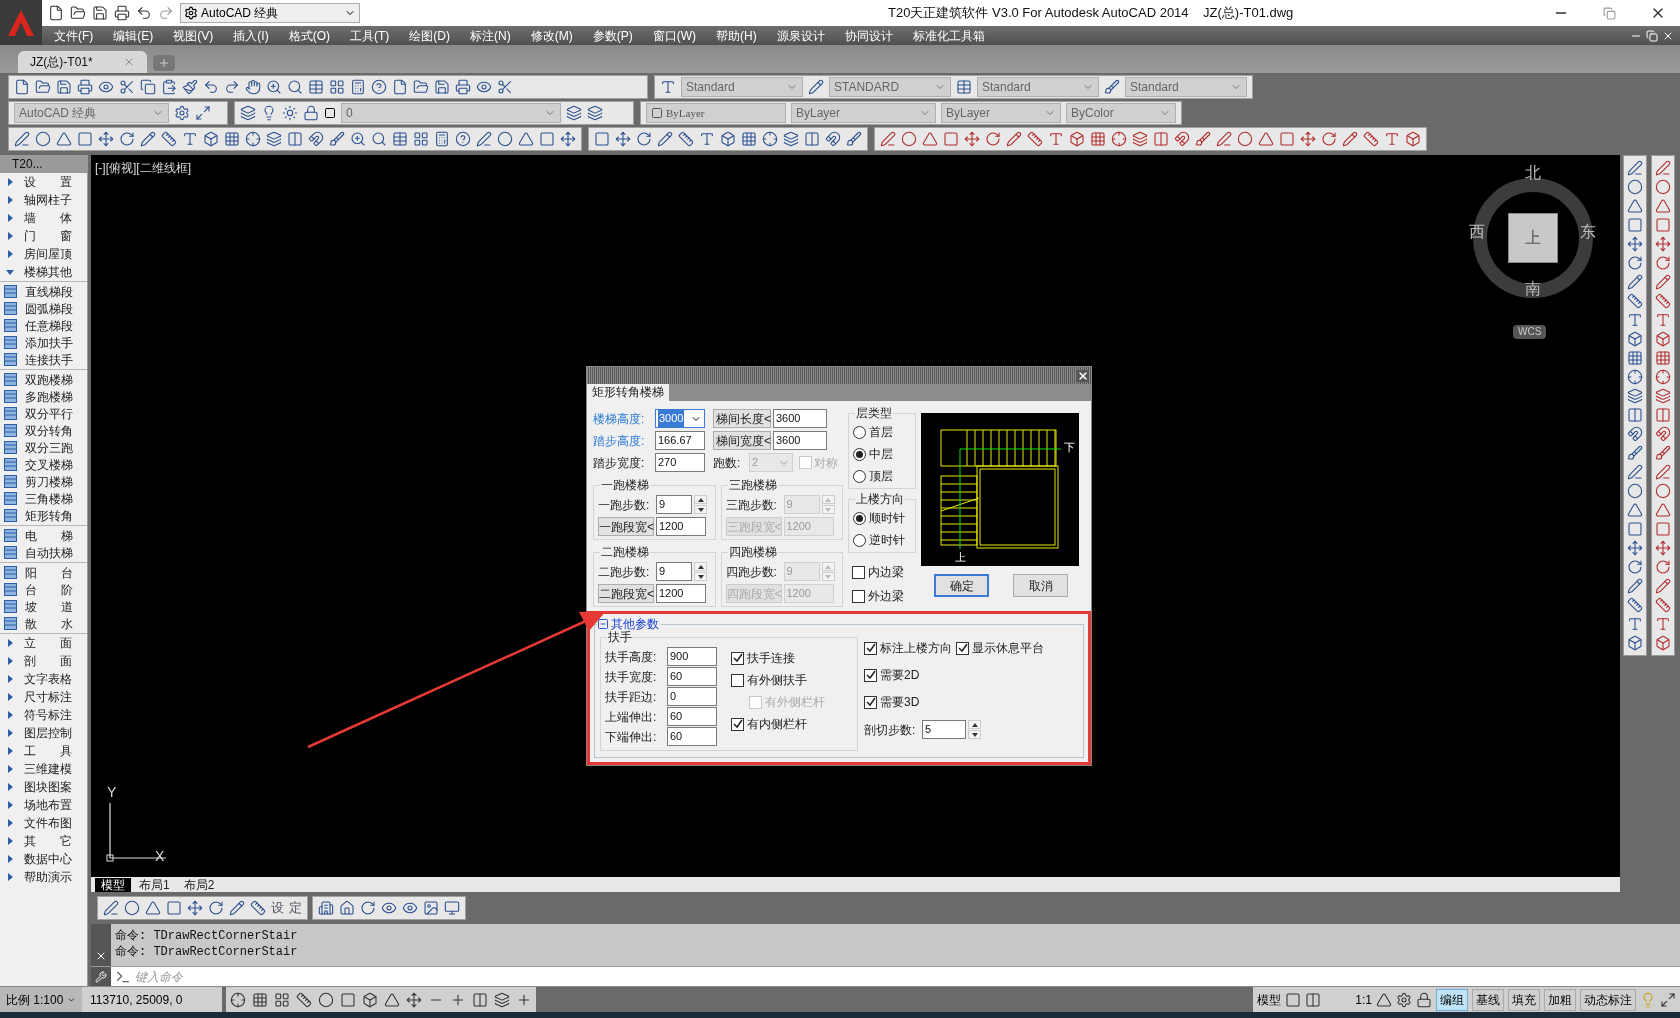 The height and width of the screenshot is (1018, 1680). I want to click on new-file-icon, so click(56, 13).